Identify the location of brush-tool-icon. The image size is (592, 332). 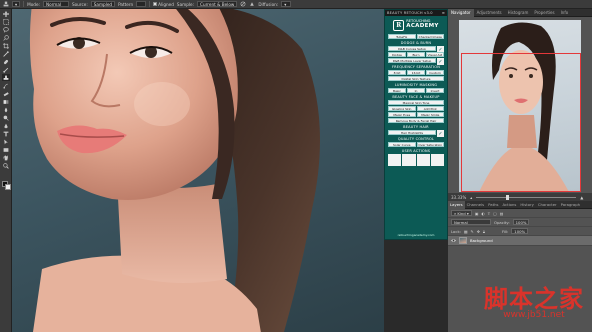
(6, 69).